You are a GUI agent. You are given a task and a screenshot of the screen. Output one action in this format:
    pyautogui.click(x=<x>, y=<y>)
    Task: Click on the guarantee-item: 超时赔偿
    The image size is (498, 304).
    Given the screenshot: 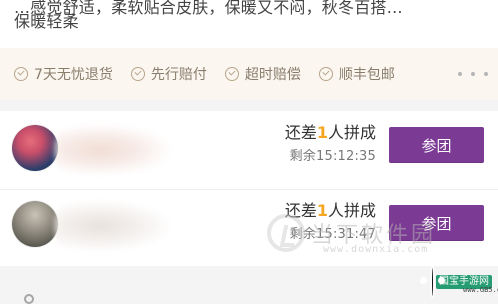 What is the action you would take?
    pyautogui.click(x=262, y=74)
    